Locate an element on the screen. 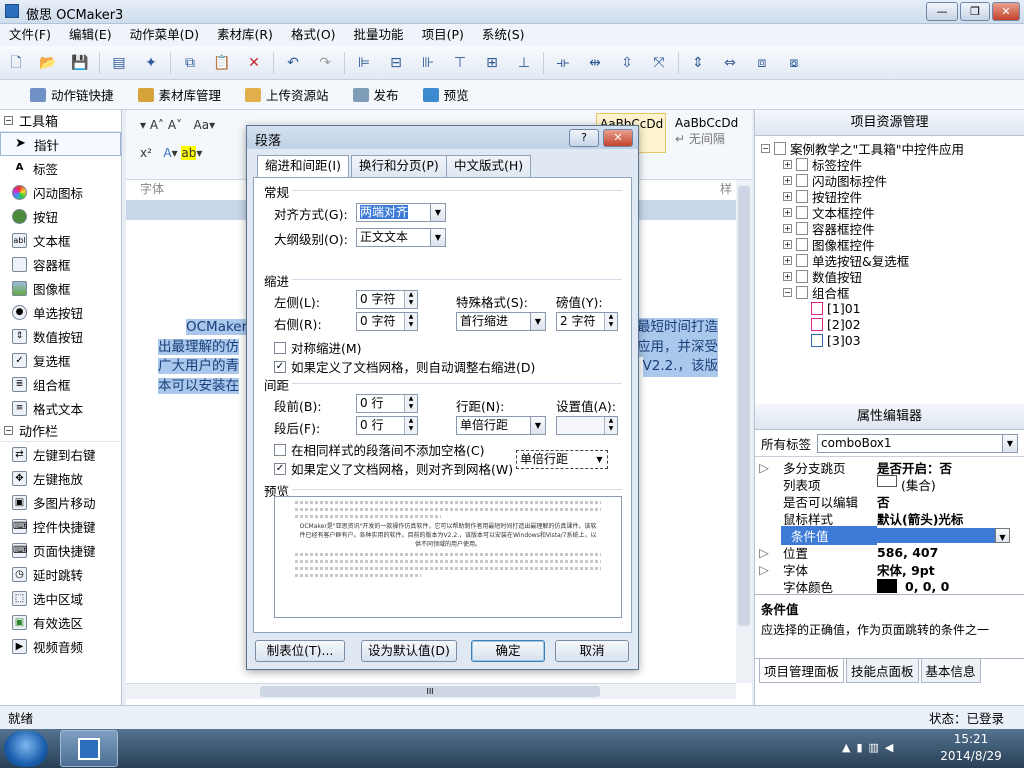  actions-header: − 动作栏 is located at coordinates (60, 431).